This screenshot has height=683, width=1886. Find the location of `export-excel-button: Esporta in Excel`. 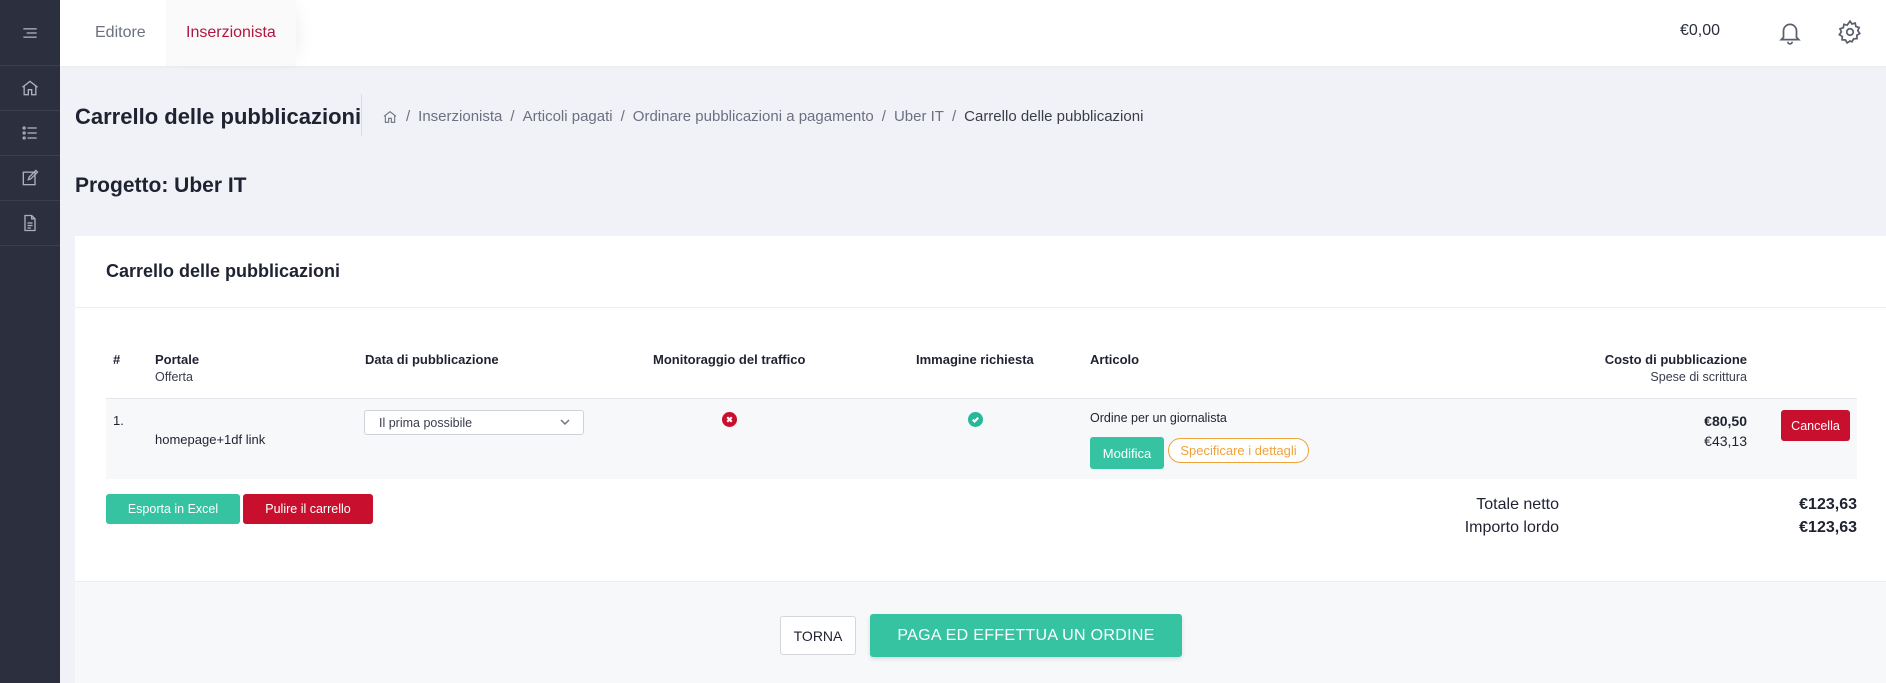

export-excel-button: Esporta in Excel is located at coordinates (173, 509).